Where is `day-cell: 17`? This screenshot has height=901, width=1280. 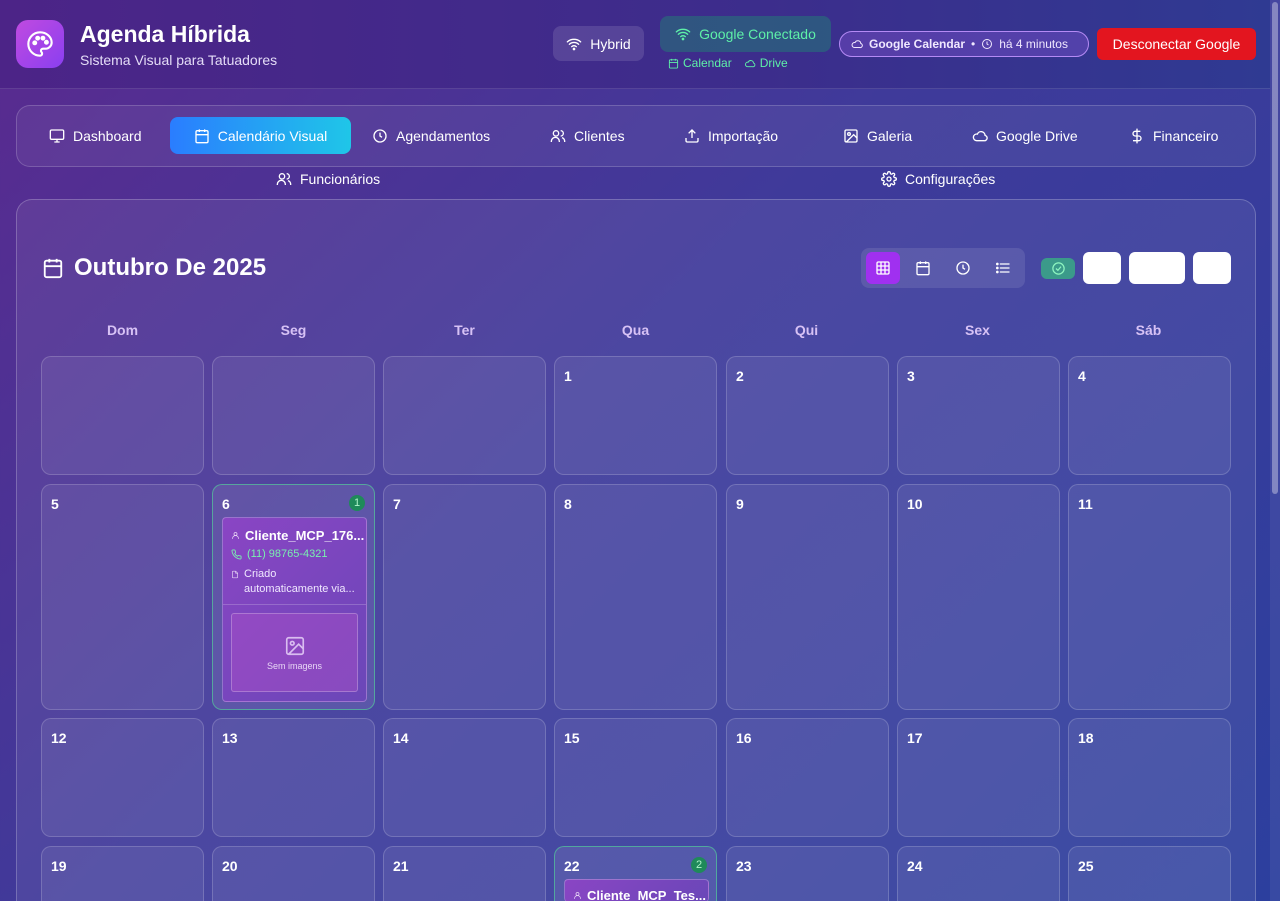
day-cell: 17 is located at coordinates (978, 777).